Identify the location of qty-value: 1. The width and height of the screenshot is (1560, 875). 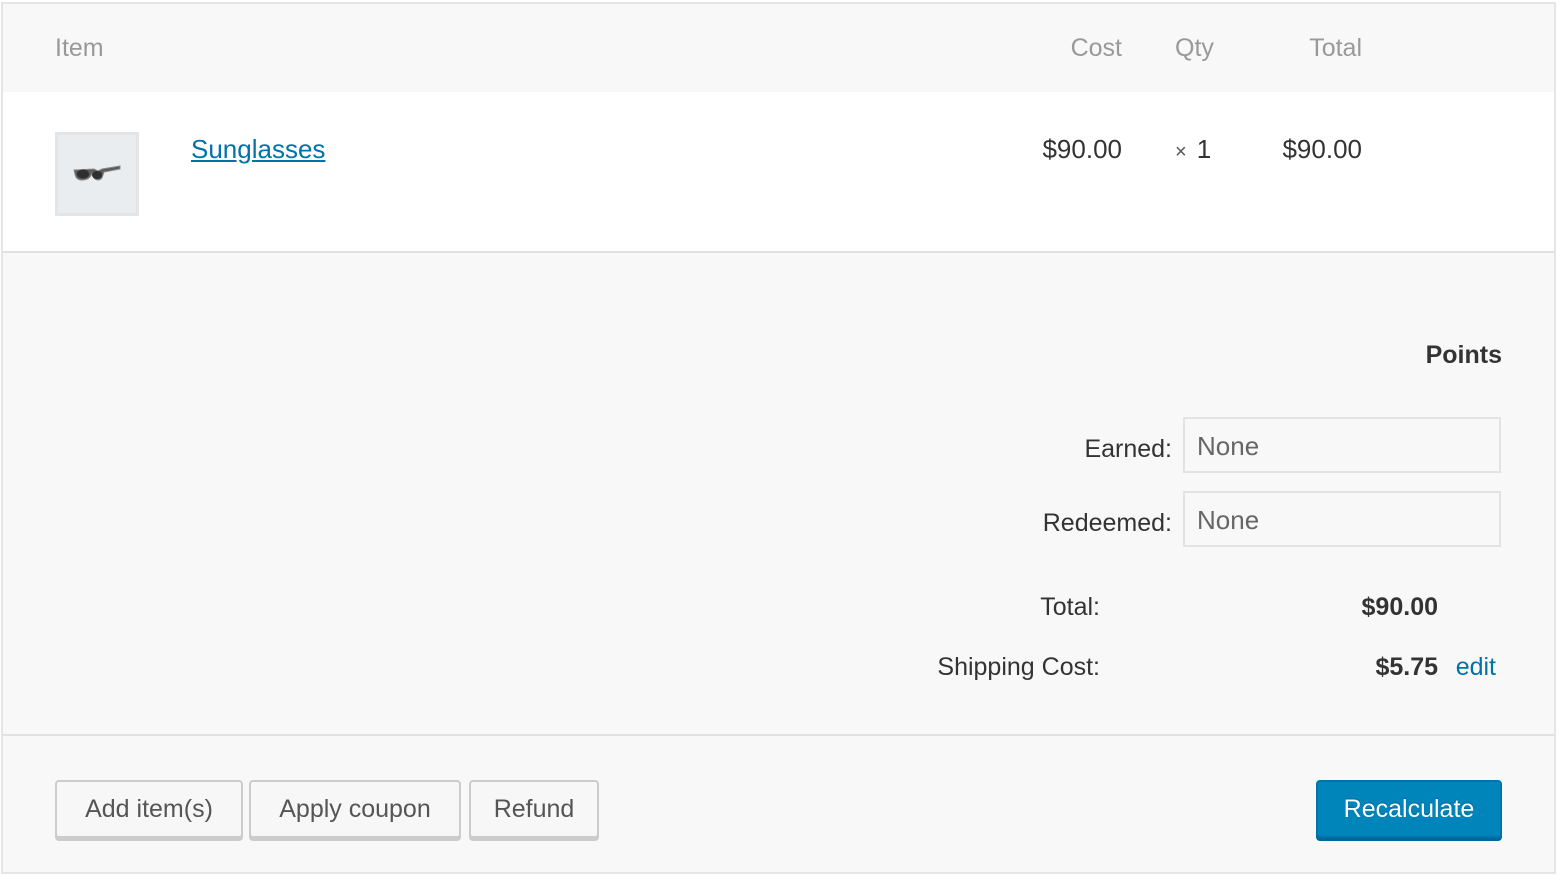
(1204, 149).